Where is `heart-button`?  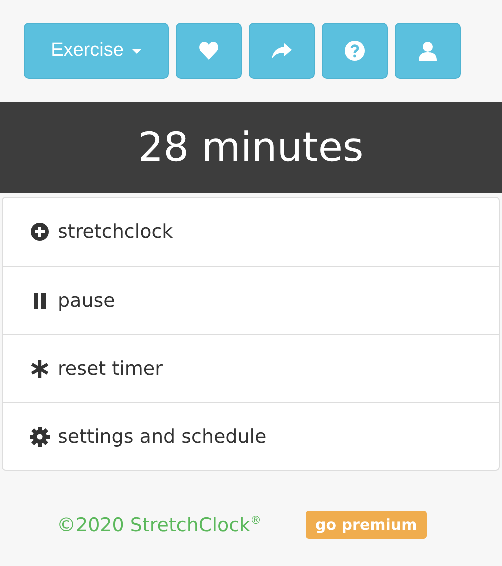
heart-button is located at coordinates (209, 51).